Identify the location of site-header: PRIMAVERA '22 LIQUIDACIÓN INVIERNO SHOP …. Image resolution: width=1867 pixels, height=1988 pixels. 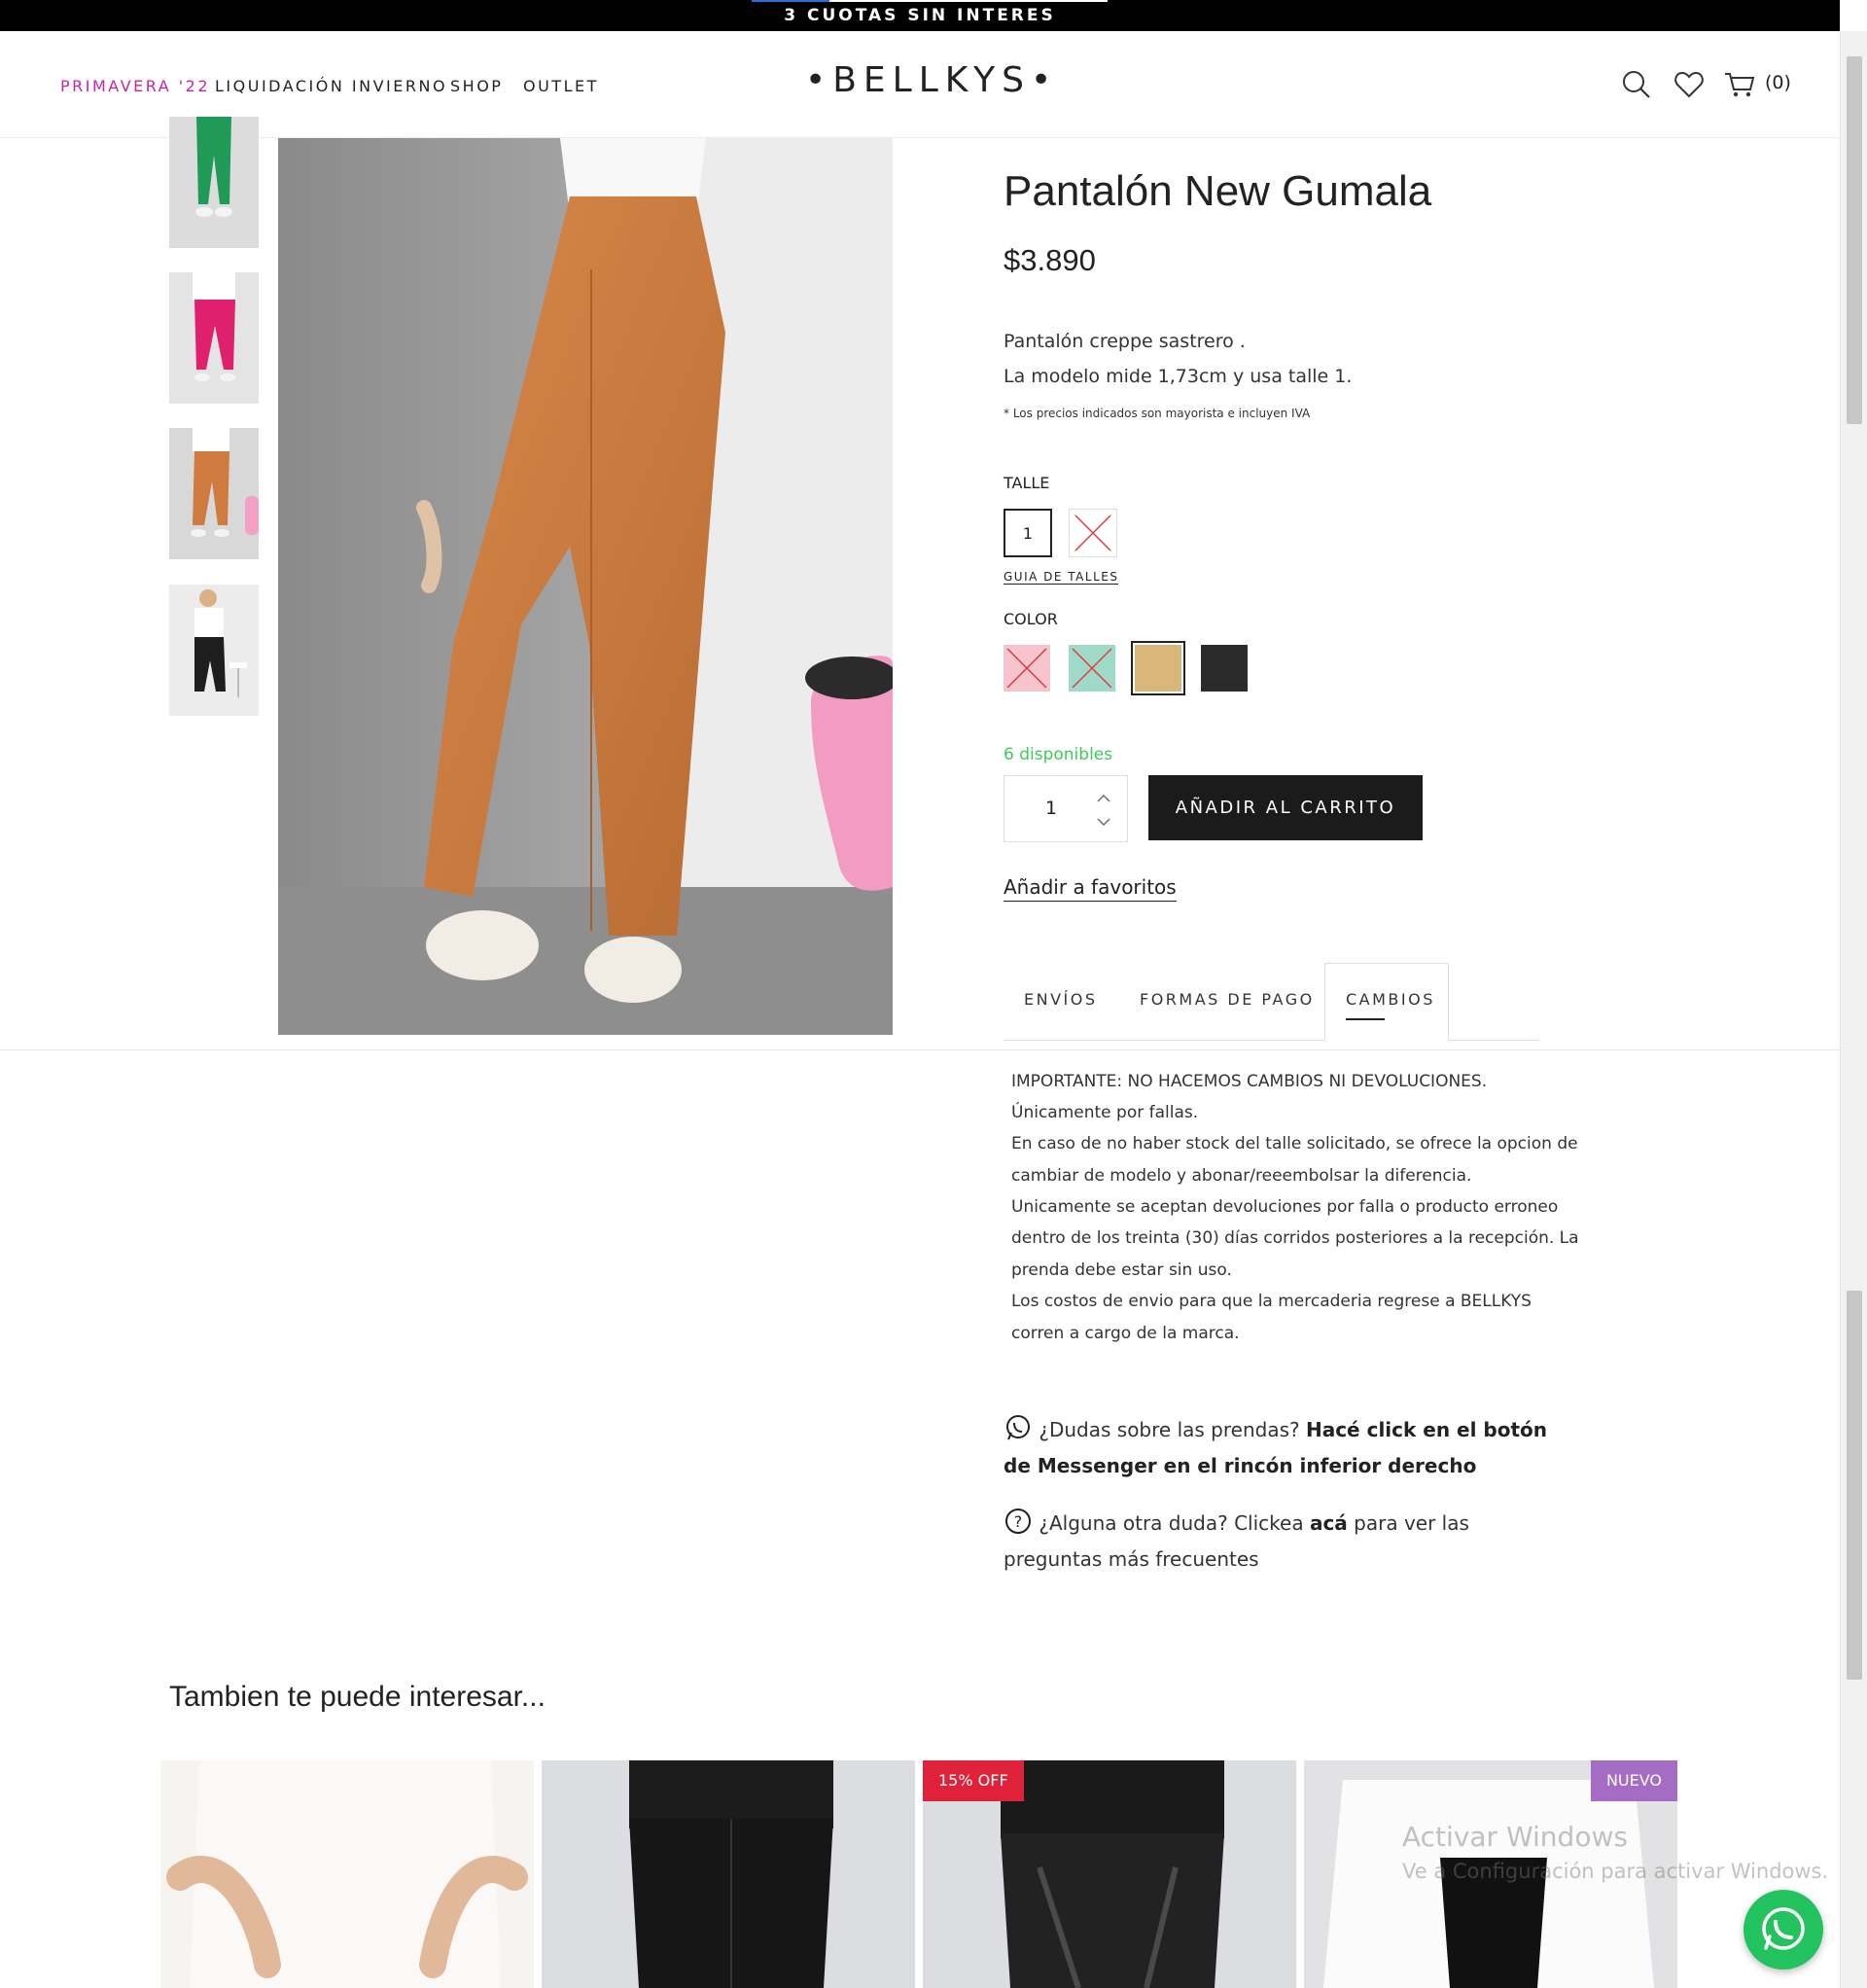
(920, 84).